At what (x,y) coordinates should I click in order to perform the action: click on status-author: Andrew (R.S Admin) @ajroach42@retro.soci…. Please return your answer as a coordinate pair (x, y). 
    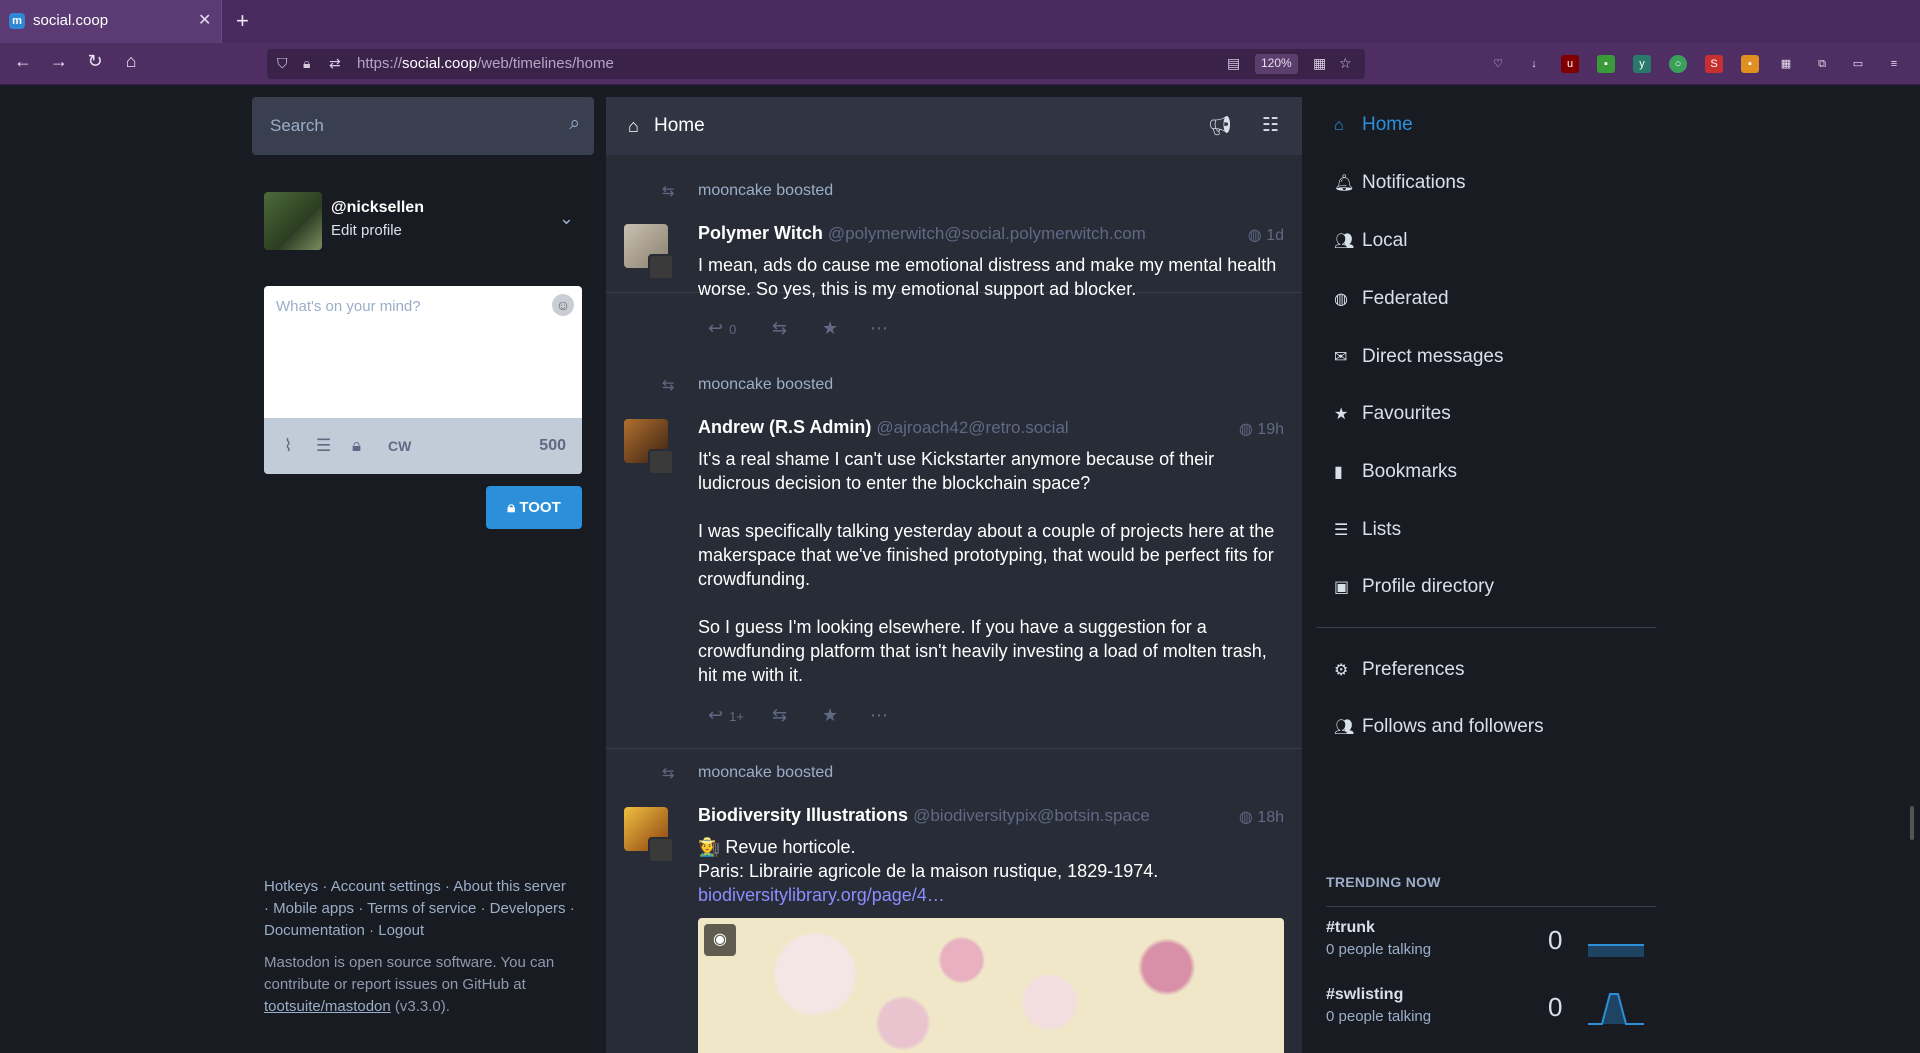
    Looking at the image, I should click on (883, 427).